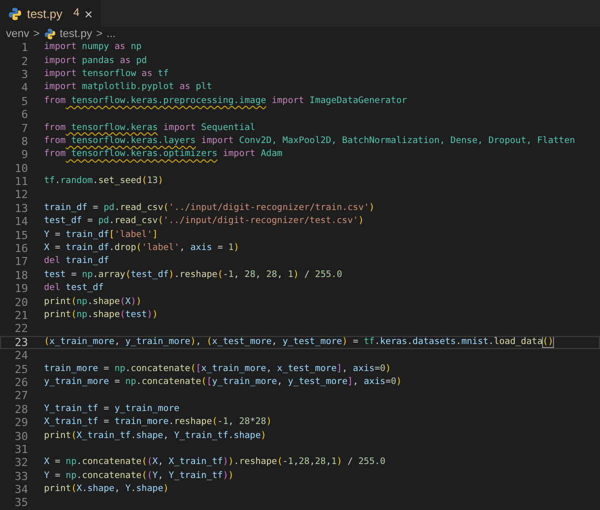 This screenshot has width=600, height=510. Describe the element at coordinates (24, 141) in the screenshot. I see `line-number: 8` at that location.